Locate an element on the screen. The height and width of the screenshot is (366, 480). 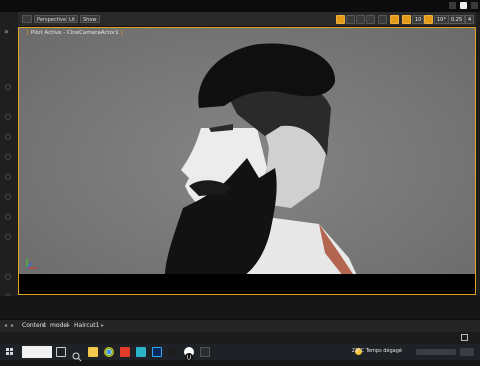
terminal-icon is located at coordinates (205, 352).